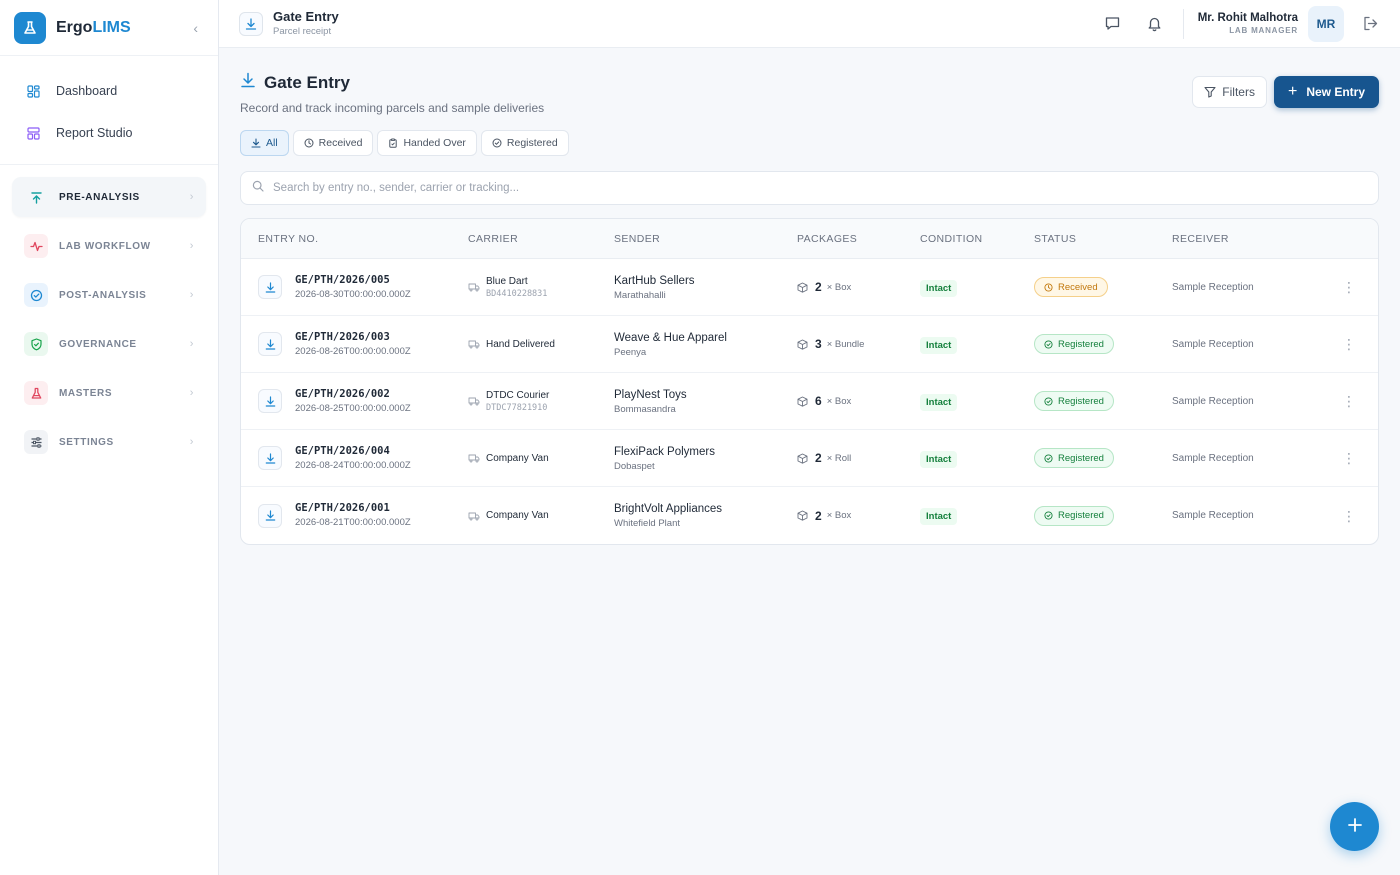 This screenshot has width=1400, height=875. I want to click on receiver-name: Sample Reception, so click(1213, 344).